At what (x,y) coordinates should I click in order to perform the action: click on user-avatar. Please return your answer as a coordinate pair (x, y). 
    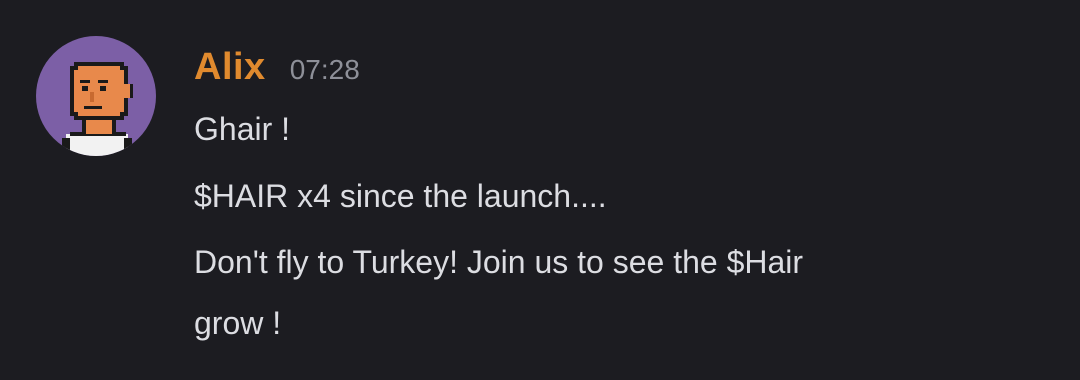
    Looking at the image, I should click on (96, 96).